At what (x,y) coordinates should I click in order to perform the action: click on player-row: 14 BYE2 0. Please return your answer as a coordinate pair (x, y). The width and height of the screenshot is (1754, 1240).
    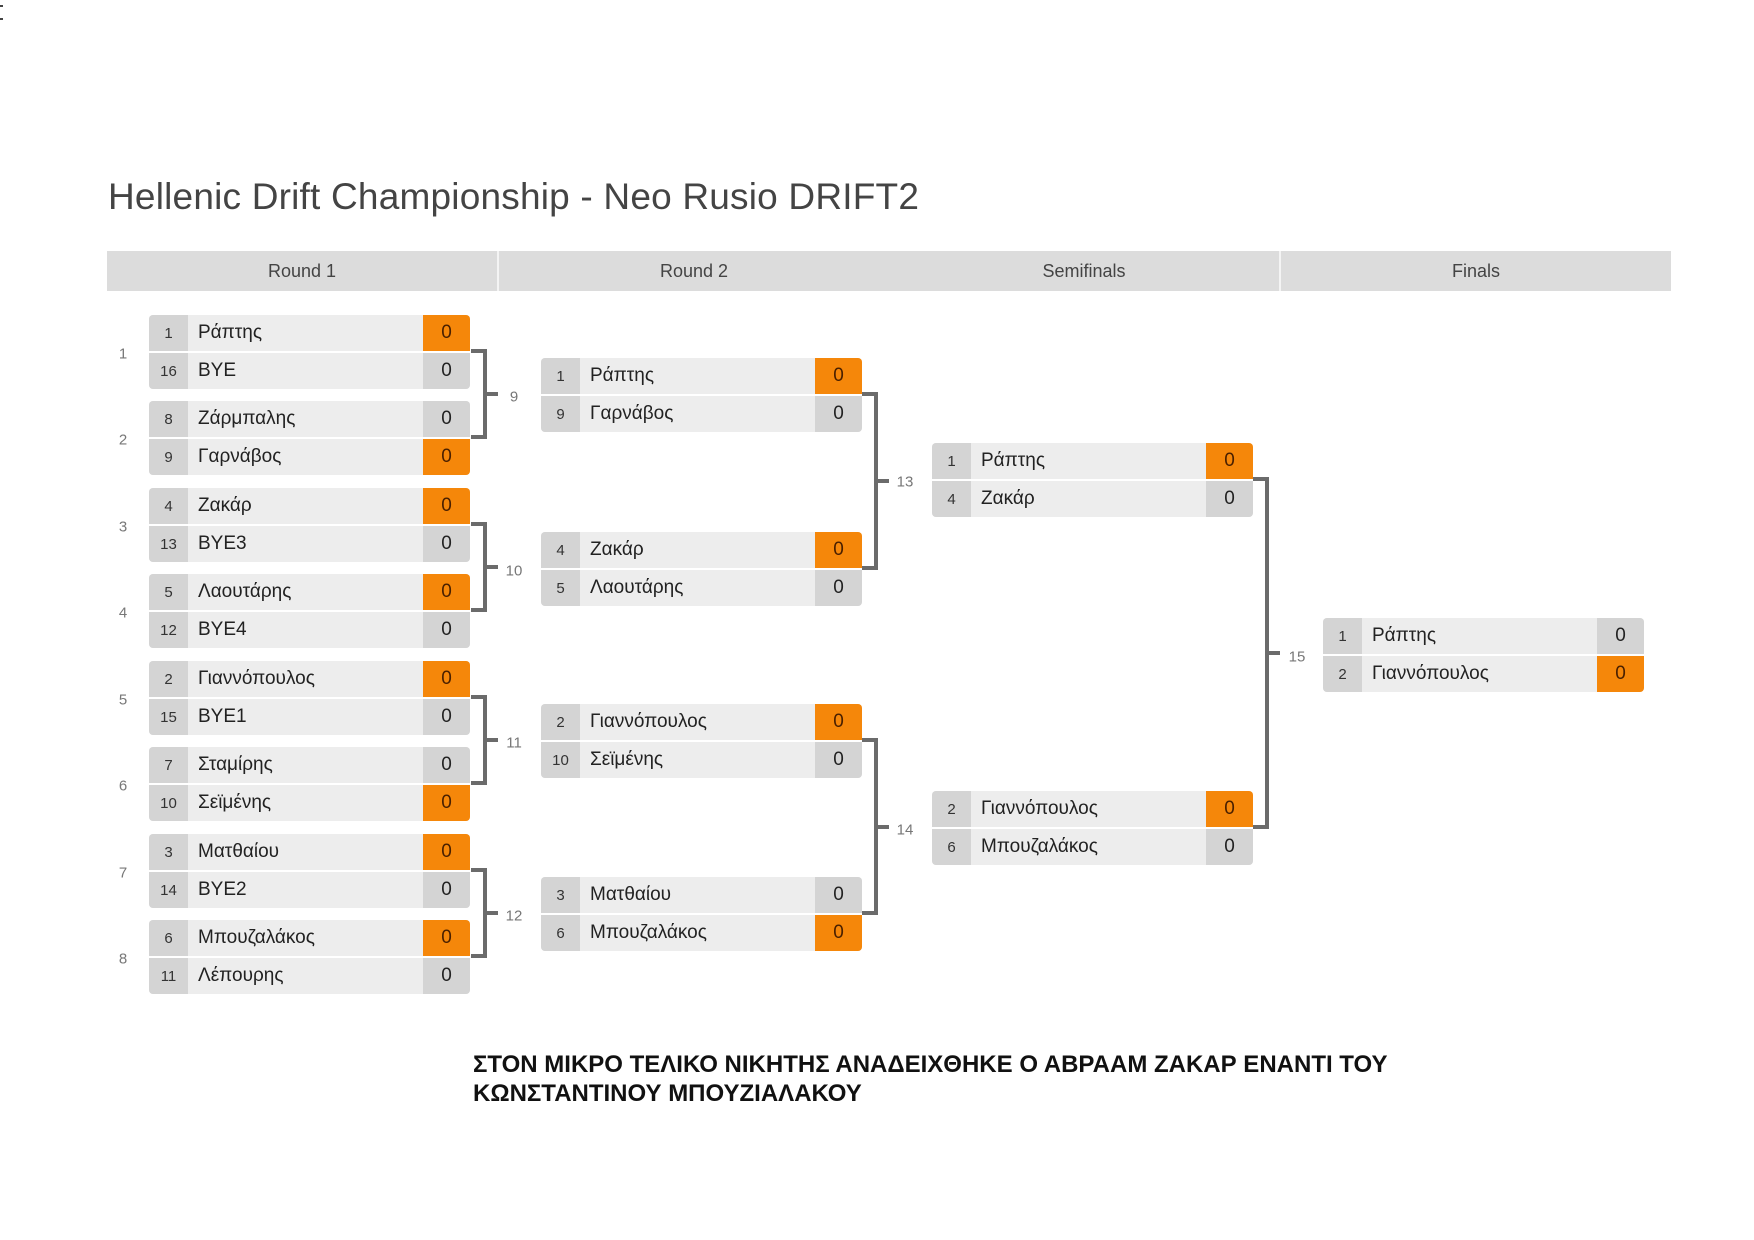
    Looking at the image, I should click on (309, 890).